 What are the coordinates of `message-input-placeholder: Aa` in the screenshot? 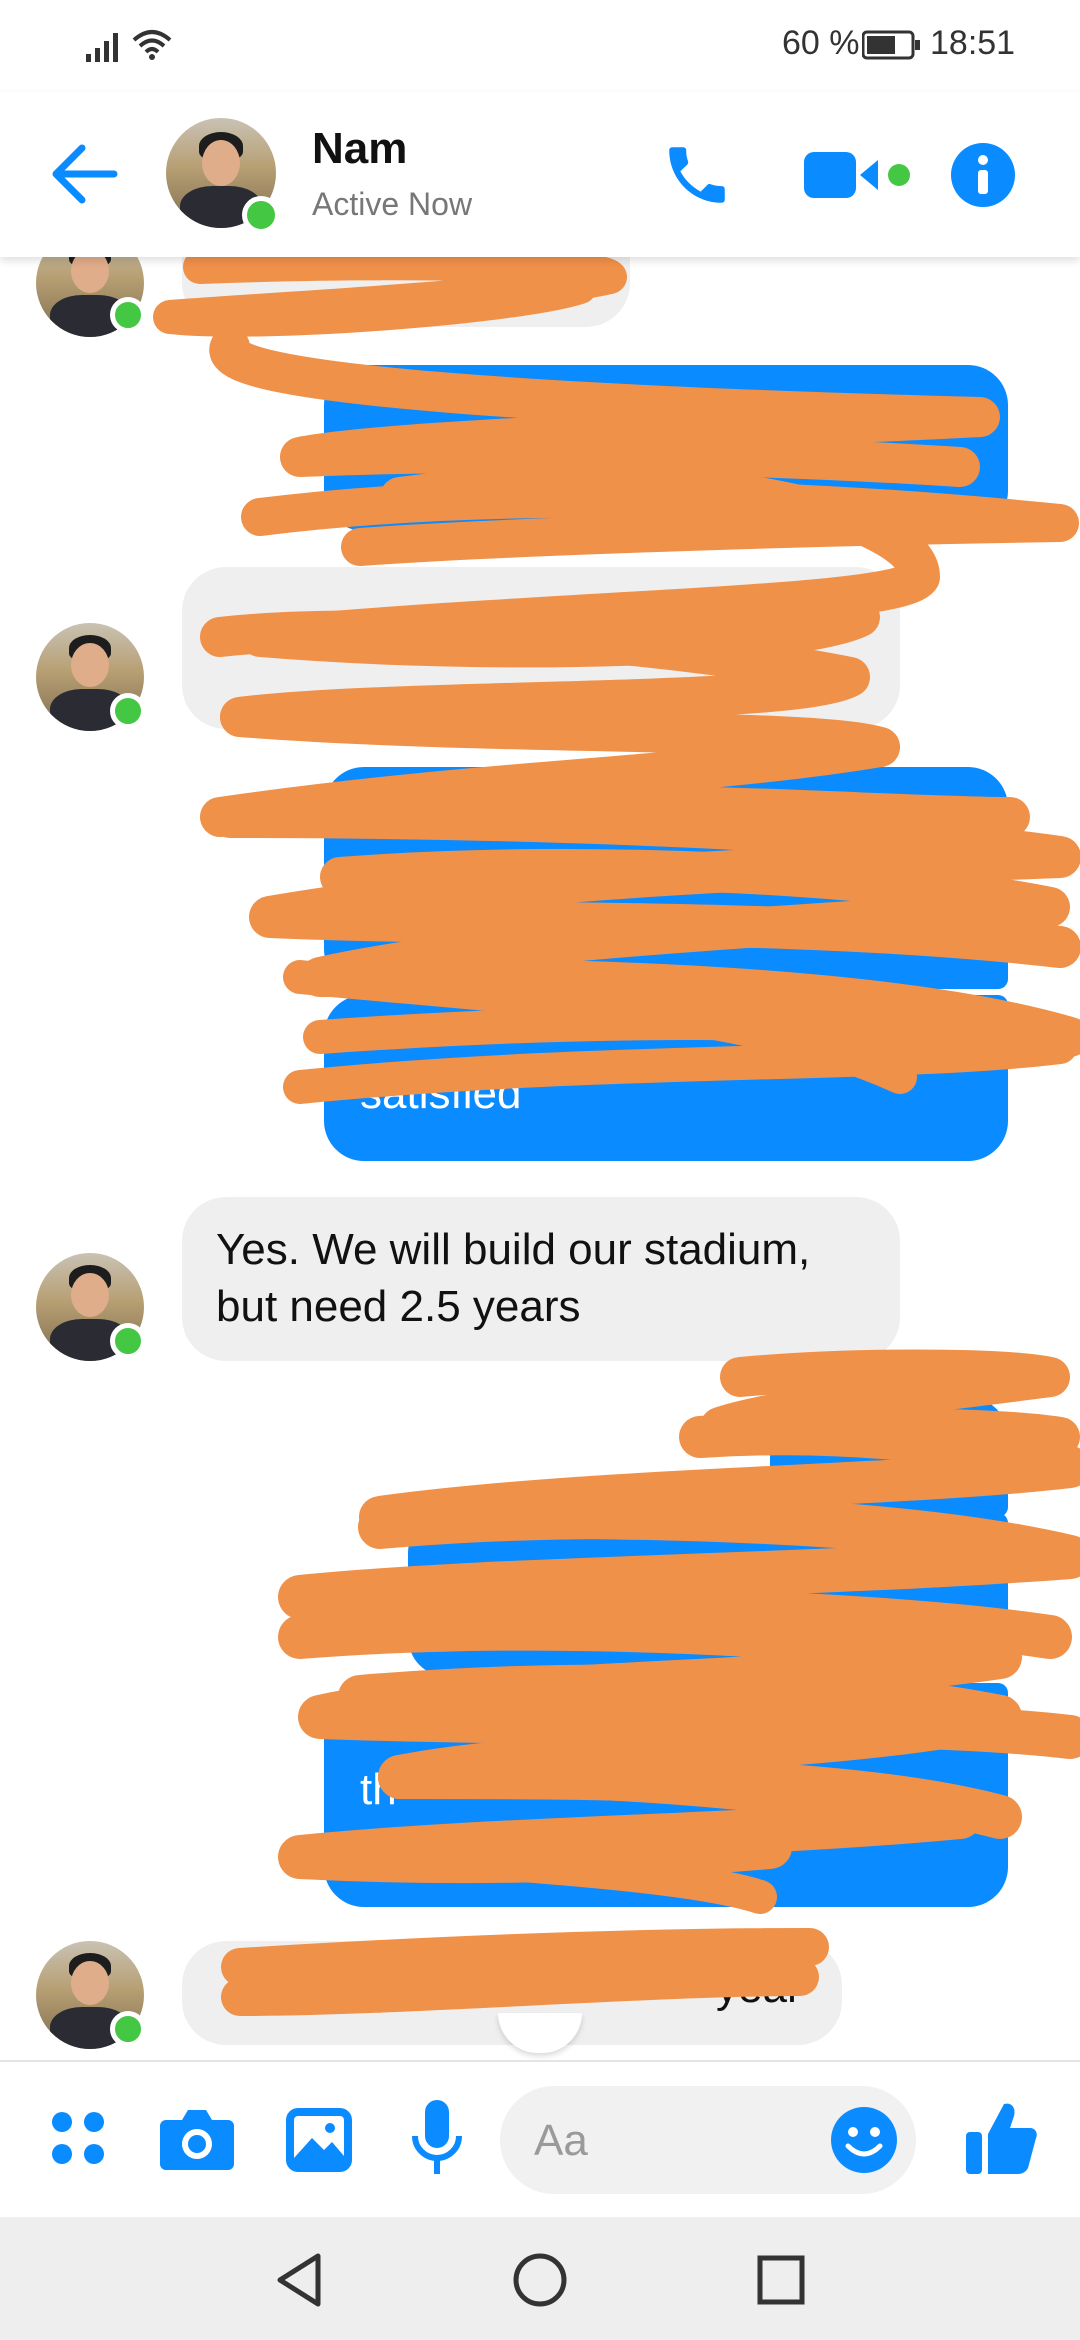 It's located at (561, 2140).